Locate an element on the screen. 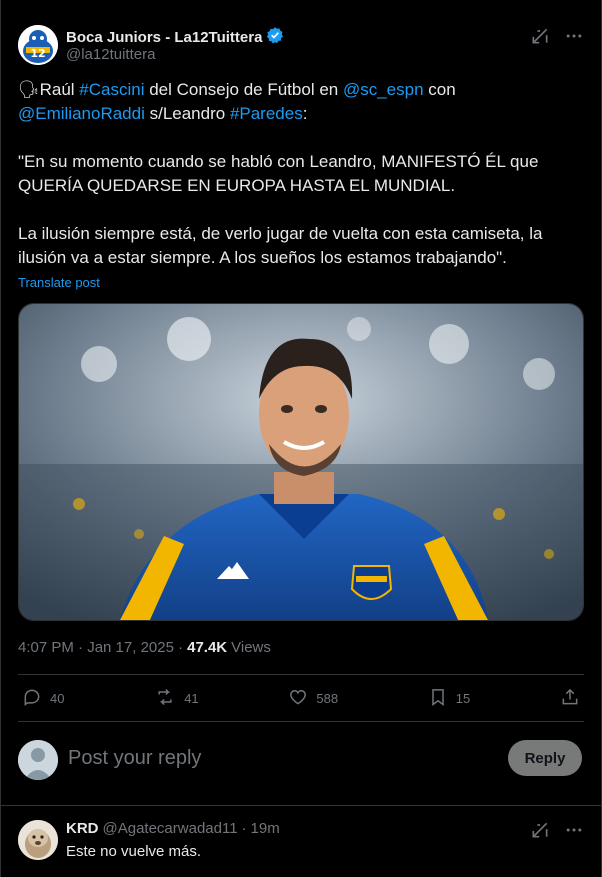 This screenshot has height=877, width=602. comment-author-handle: @Agatecarwadad11 is located at coordinates (170, 828).